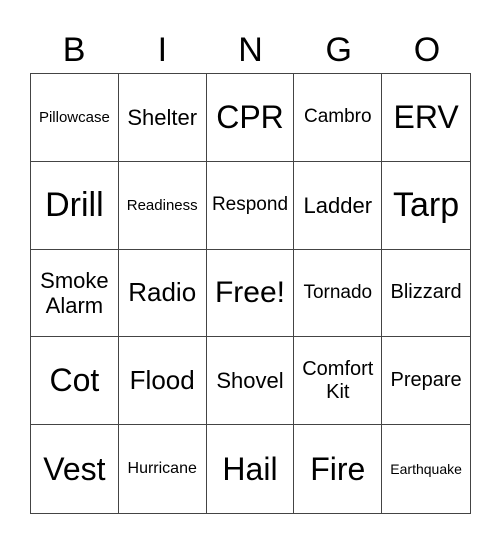 This screenshot has height=544, width=500. Describe the element at coordinates (75, 118) in the screenshot. I see `bingo-cell: Pillowcase` at that location.